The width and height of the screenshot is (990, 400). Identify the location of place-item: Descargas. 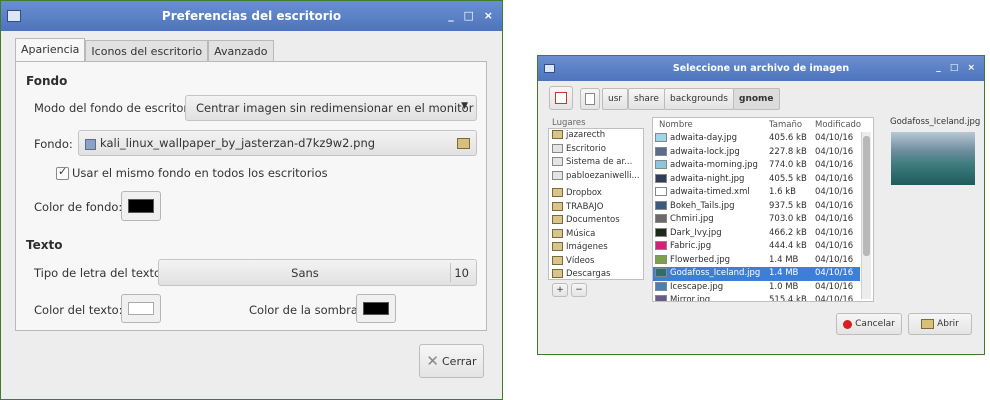
(596, 273).